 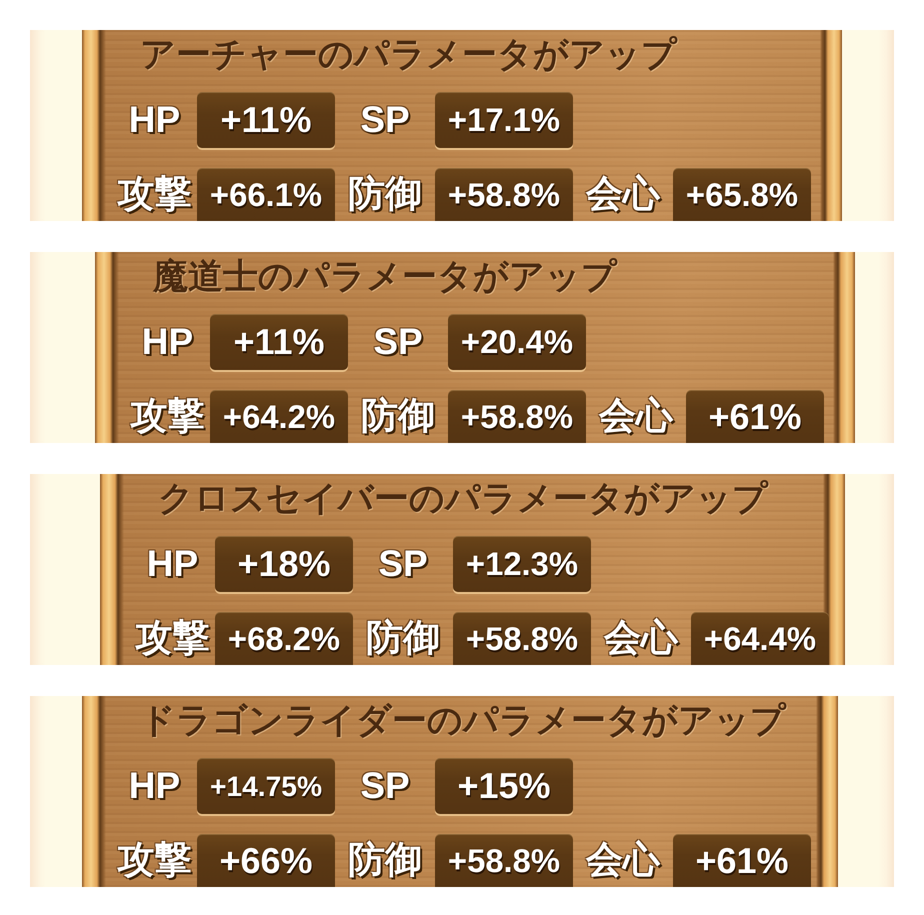 What do you see at coordinates (464, 499) in the screenshot?
I see `panel-title: クロスセイバーのパラメータがアップ` at bounding box center [464, 499].